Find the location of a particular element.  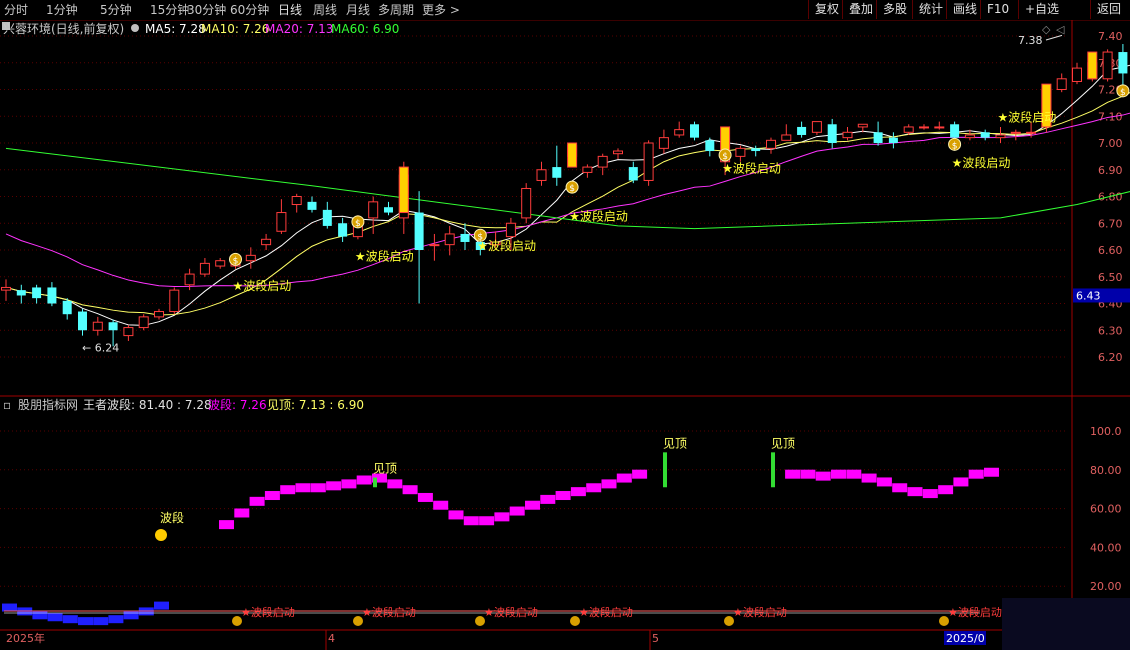

indicator-axis-label: 20.00 is located at coordinates (1106, 586).